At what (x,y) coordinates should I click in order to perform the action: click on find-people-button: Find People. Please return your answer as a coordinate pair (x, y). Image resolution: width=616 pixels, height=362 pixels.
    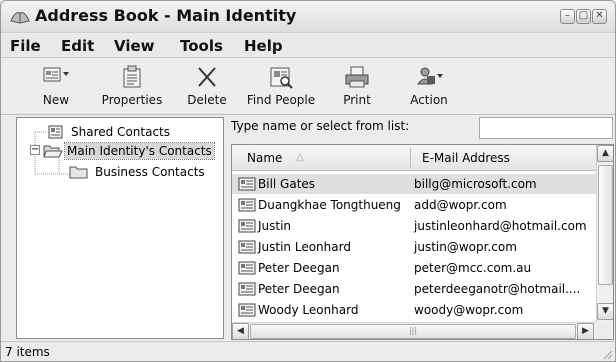
    Looking at the image, I should click on (281, 87).